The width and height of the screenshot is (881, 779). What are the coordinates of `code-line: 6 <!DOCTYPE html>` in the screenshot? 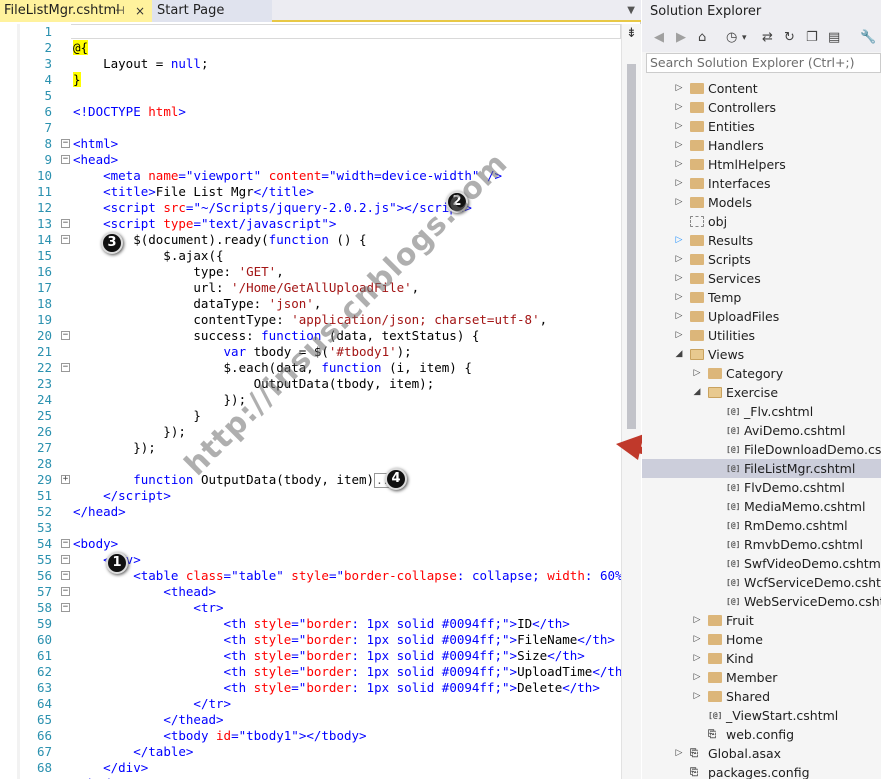 It's located at (310, 112).